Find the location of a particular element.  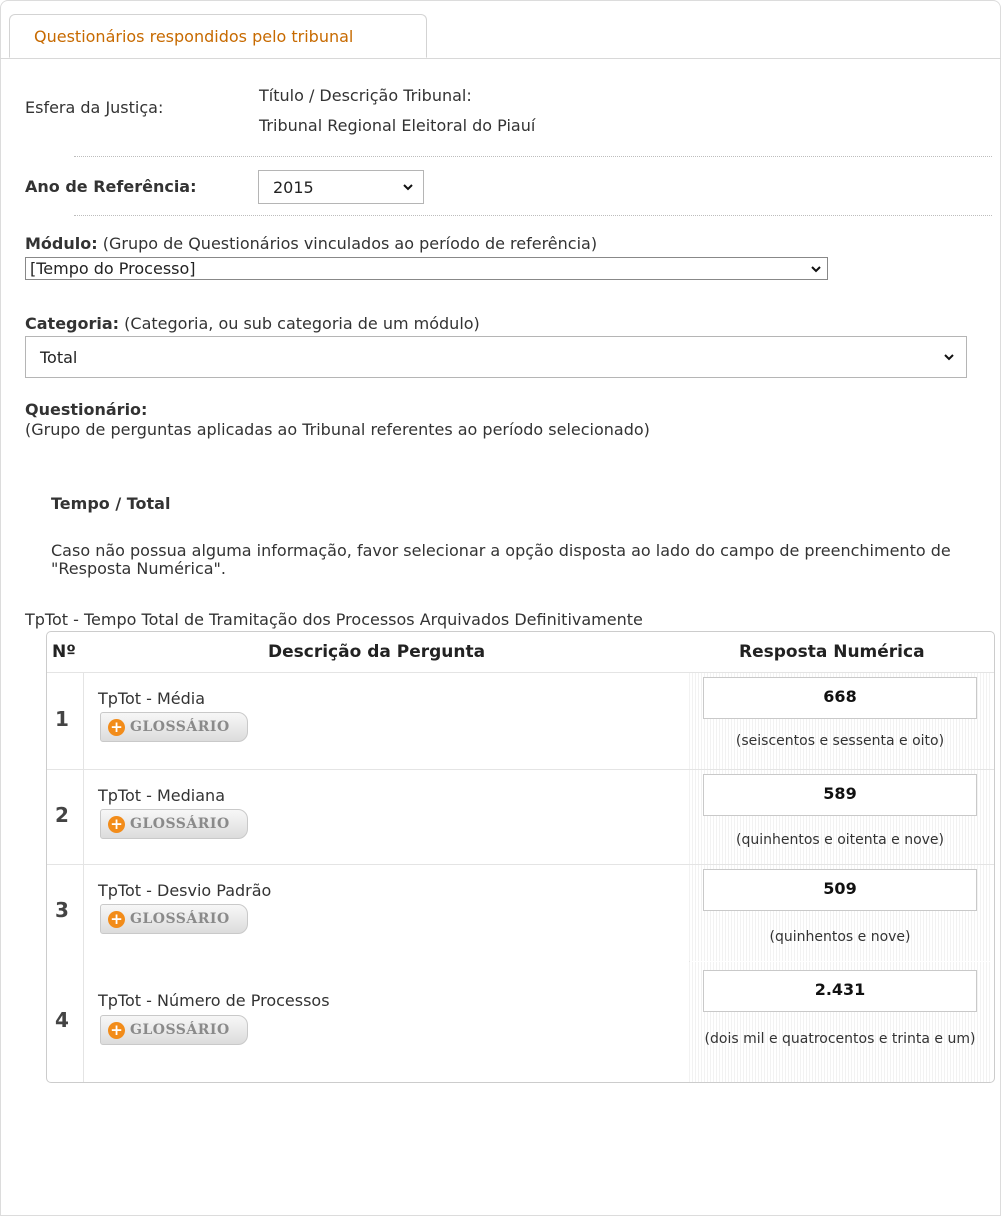

question-text: TpTot - Média is located at coordinates (152, 698).